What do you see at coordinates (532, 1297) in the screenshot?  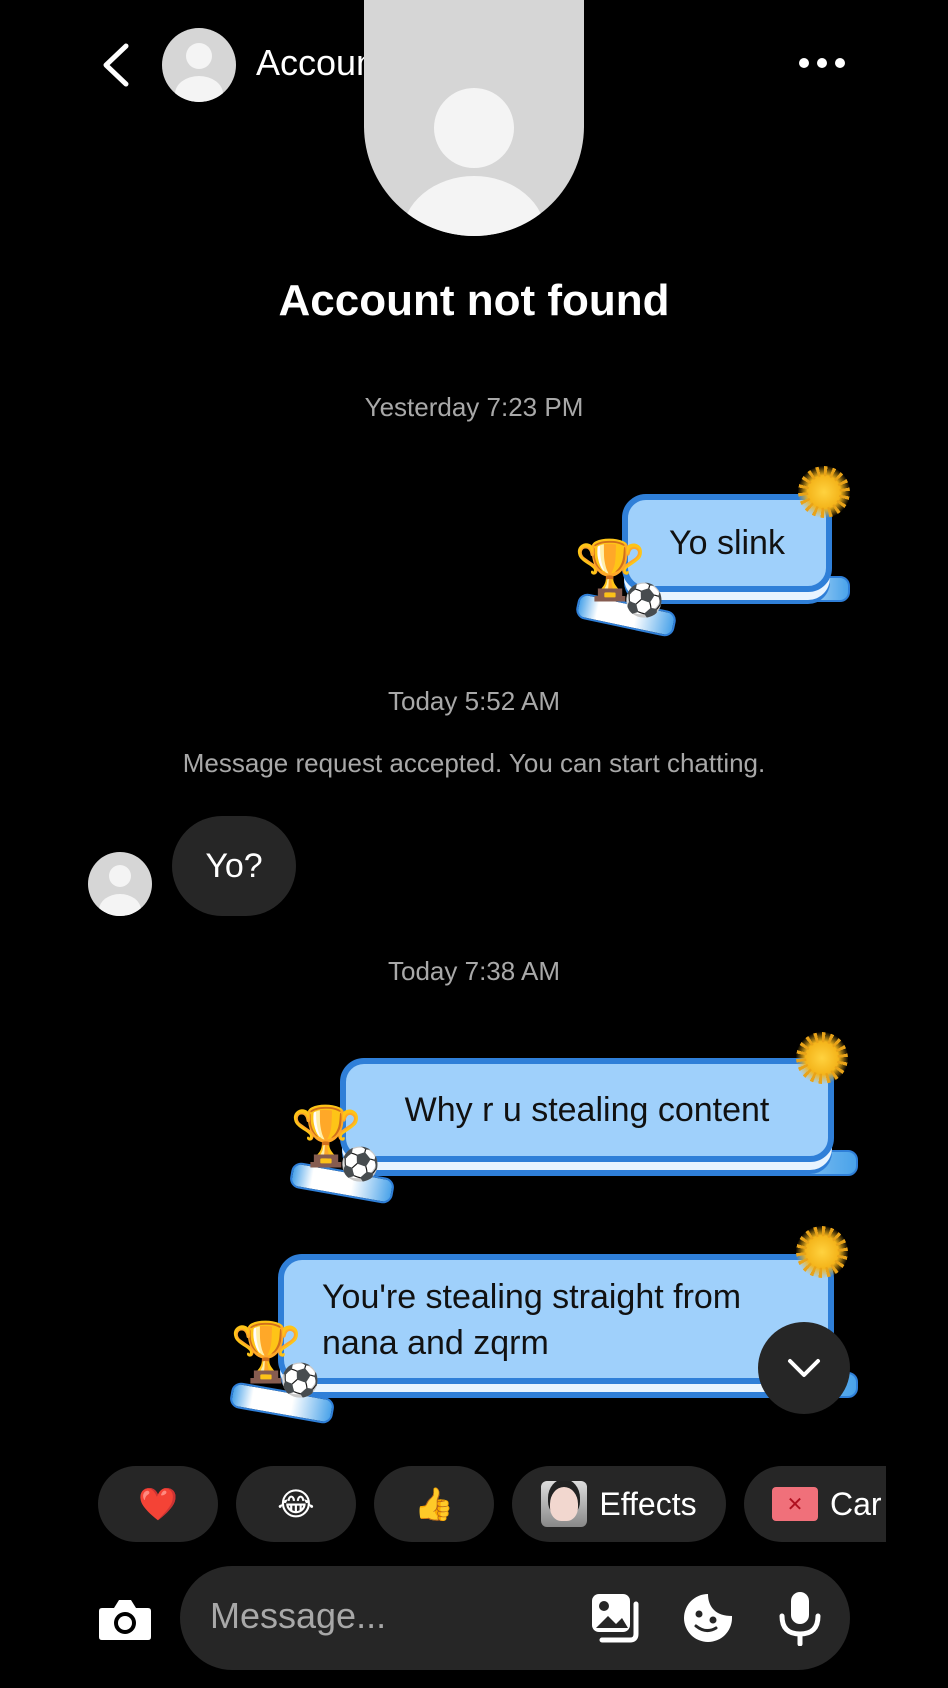 I see `message-text: You're stealing straight from` at bounding box center [532, 1297].